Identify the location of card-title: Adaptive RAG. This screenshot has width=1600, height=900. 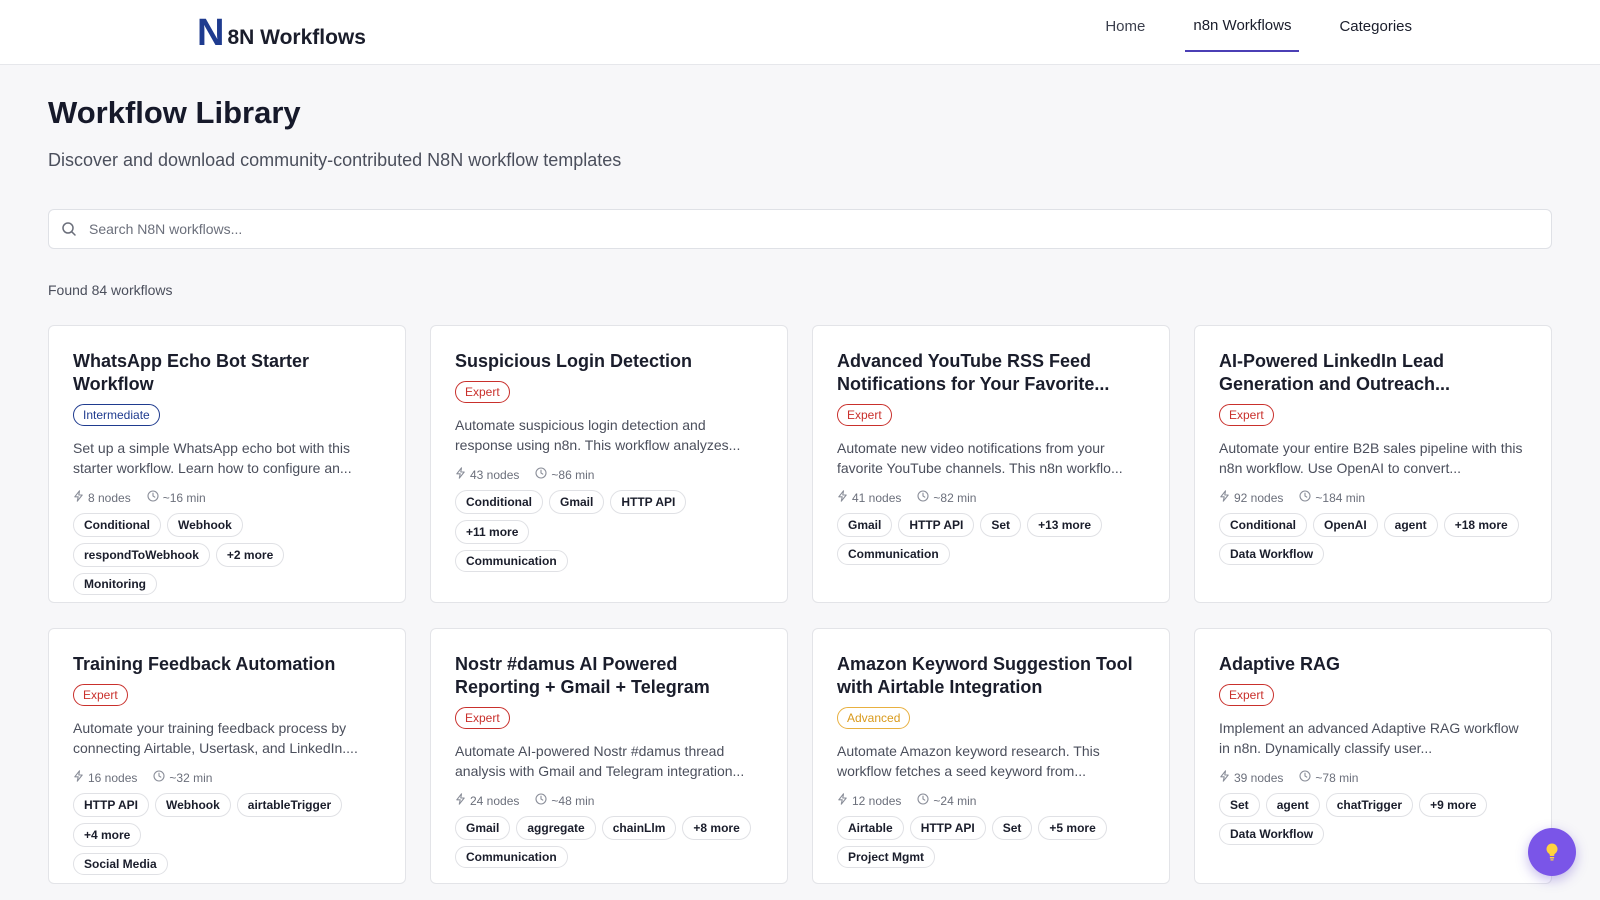
(1373, 664).